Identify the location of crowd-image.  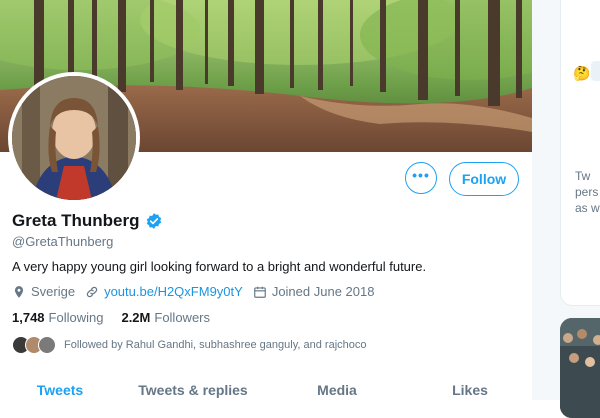
(580, 368).